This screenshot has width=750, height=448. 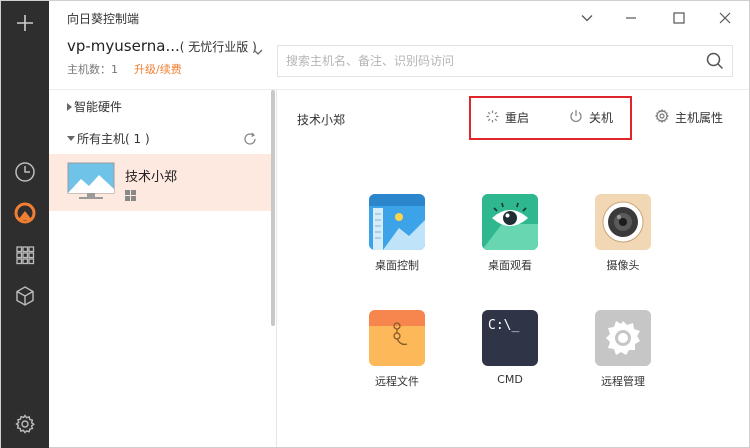 What do you see at coordinates (92, 69) in the screenshot?
I see `host-count: 主机数：1` at bounding box center [92, 69].